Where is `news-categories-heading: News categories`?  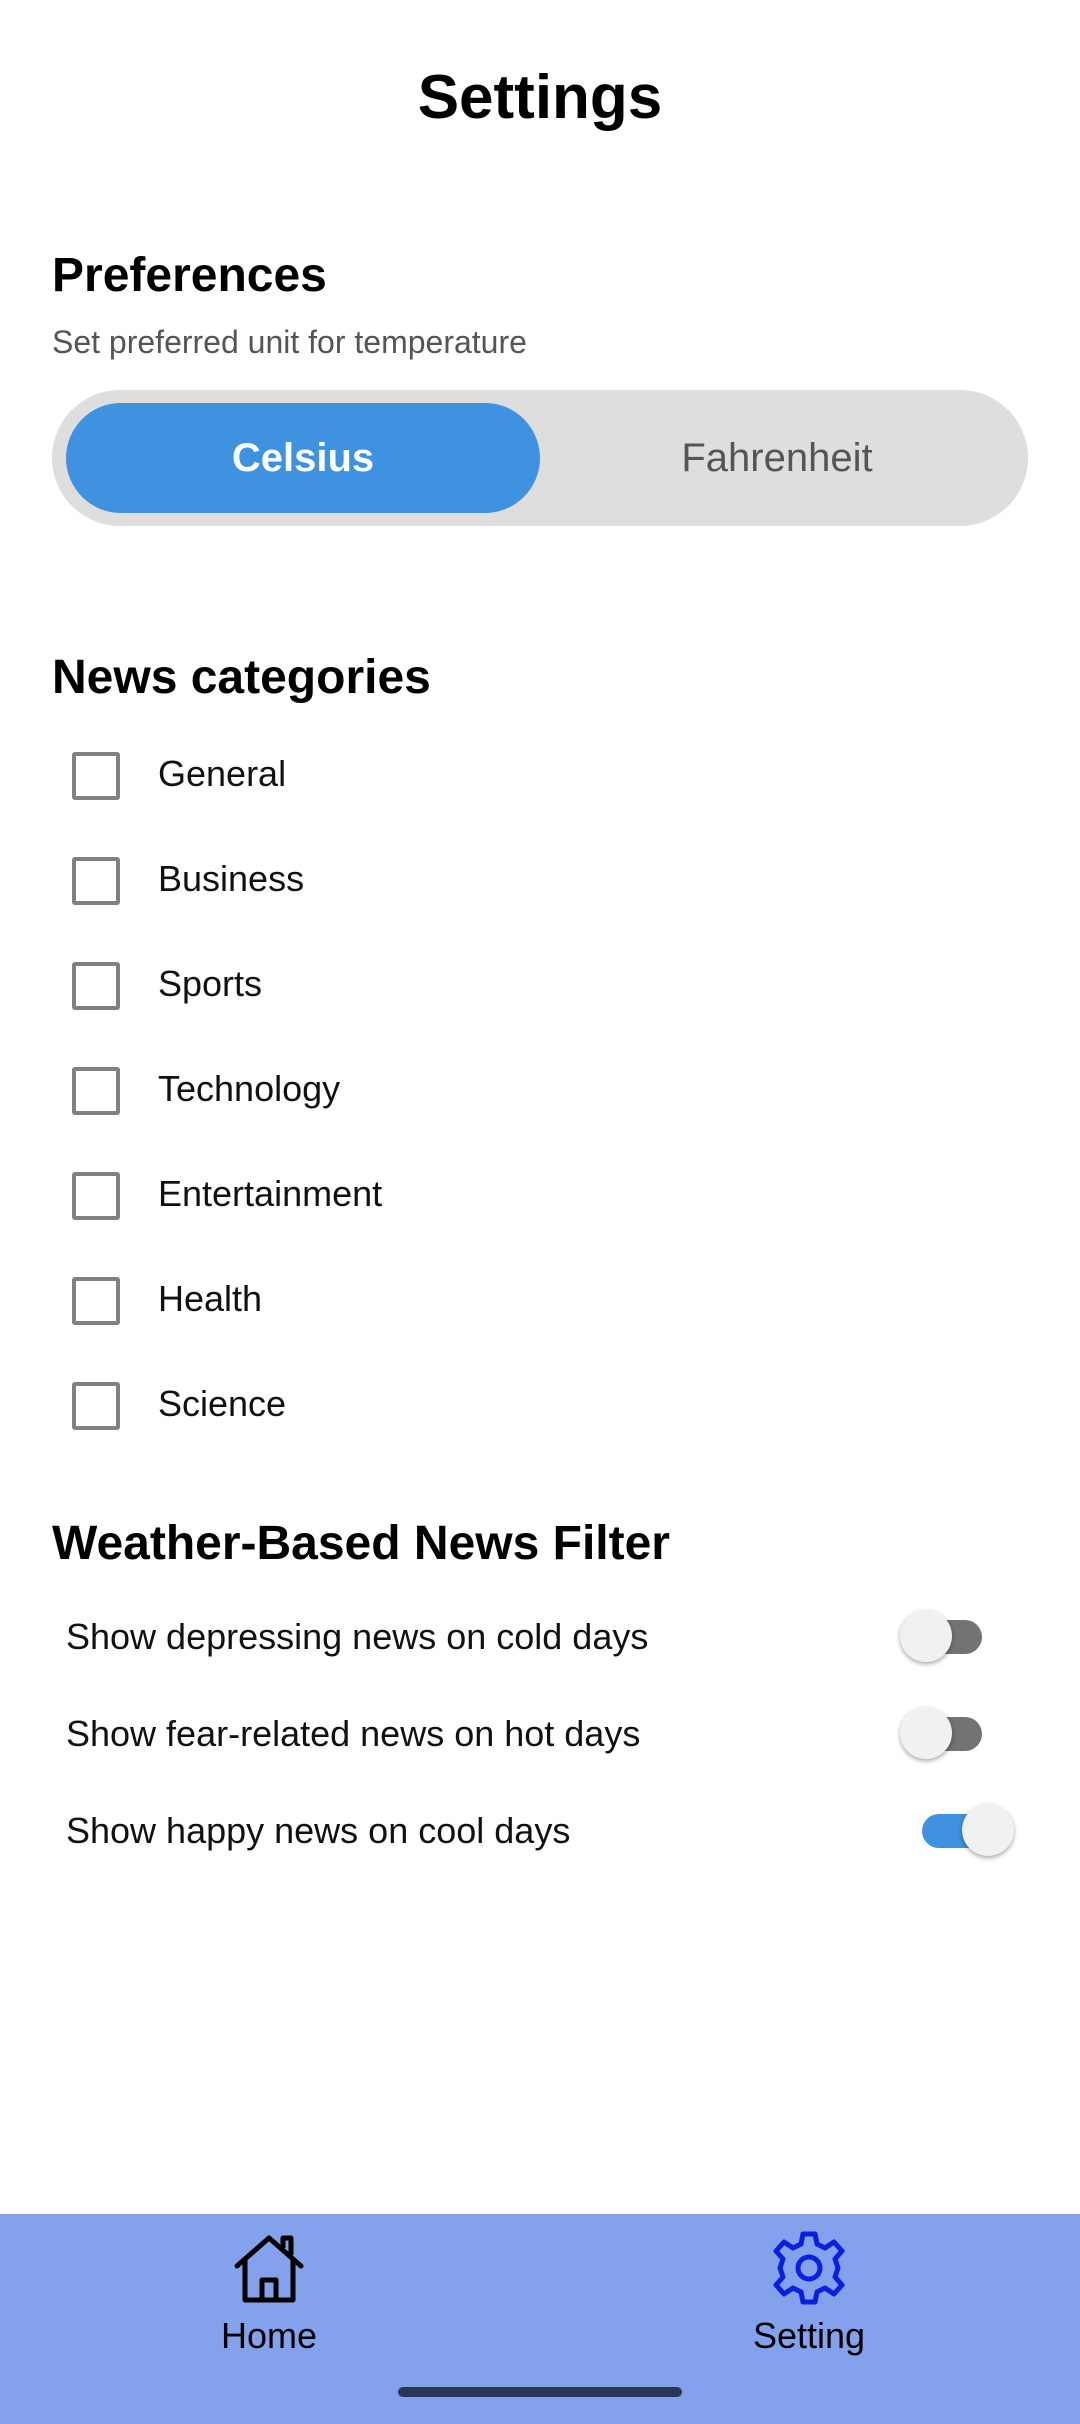 news-categories-heading: News categories is located at coordinates (241, 677).